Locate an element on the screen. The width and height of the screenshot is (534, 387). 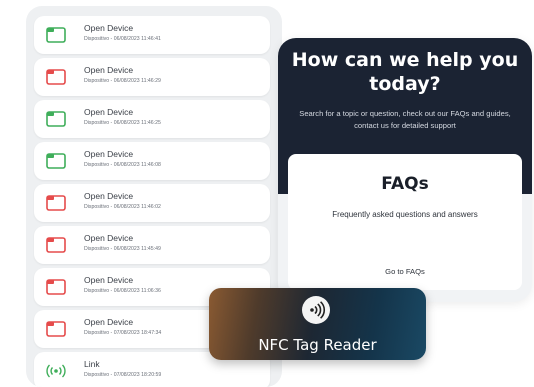
log-item-subtitle: Dispositivo - 06/08/2023 11:46:41 is located at coordinates (122, 39).